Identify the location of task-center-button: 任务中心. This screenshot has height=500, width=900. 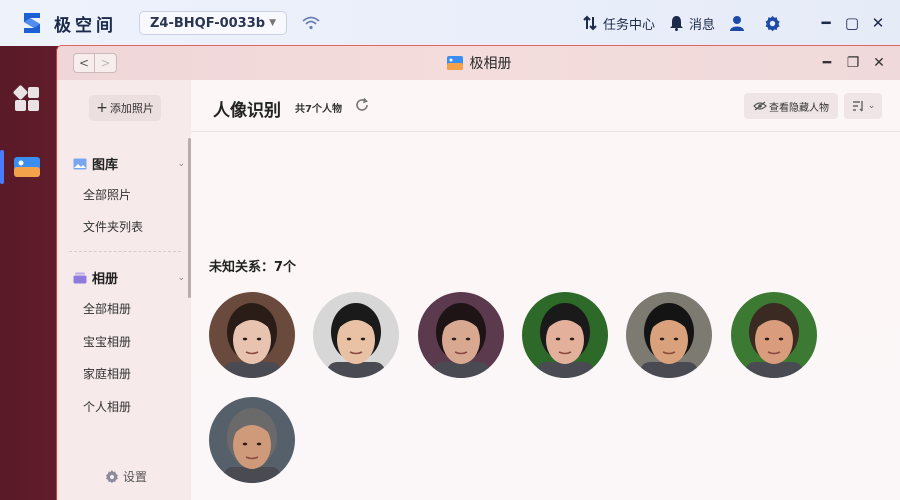
(618, 23).